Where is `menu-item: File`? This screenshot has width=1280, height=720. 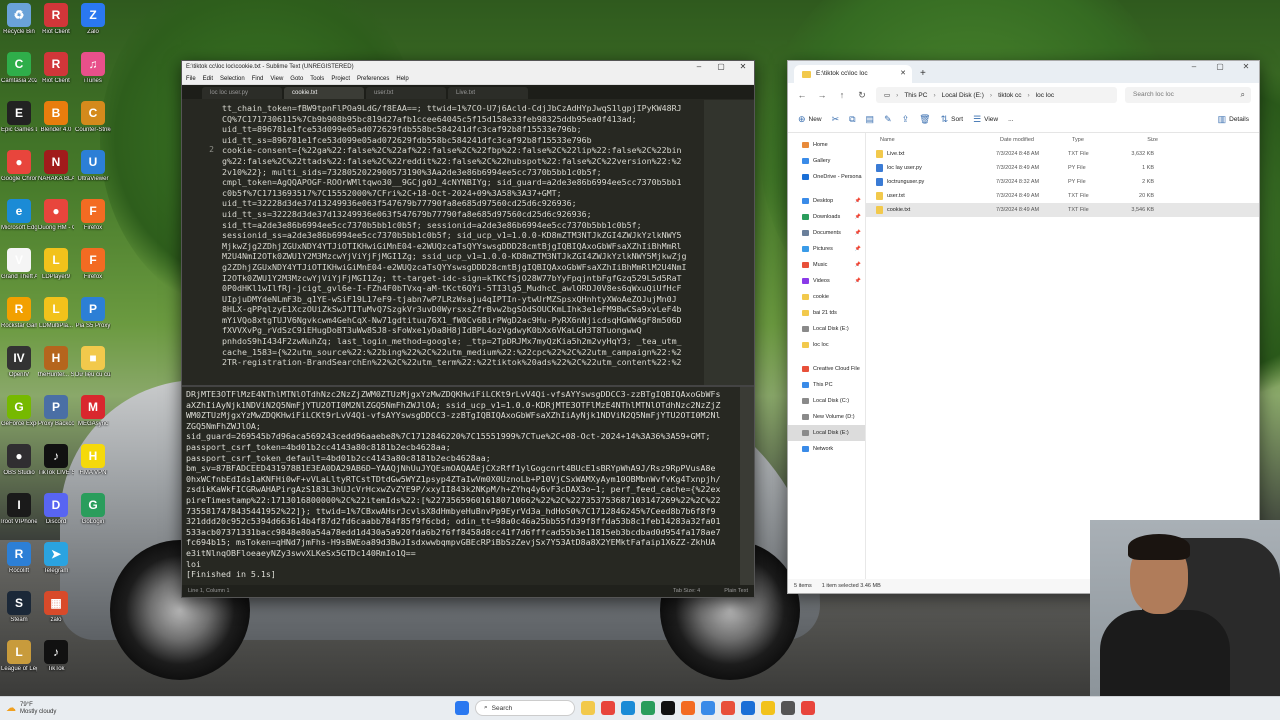
menu-item: File is located at coordinates (191, 79).